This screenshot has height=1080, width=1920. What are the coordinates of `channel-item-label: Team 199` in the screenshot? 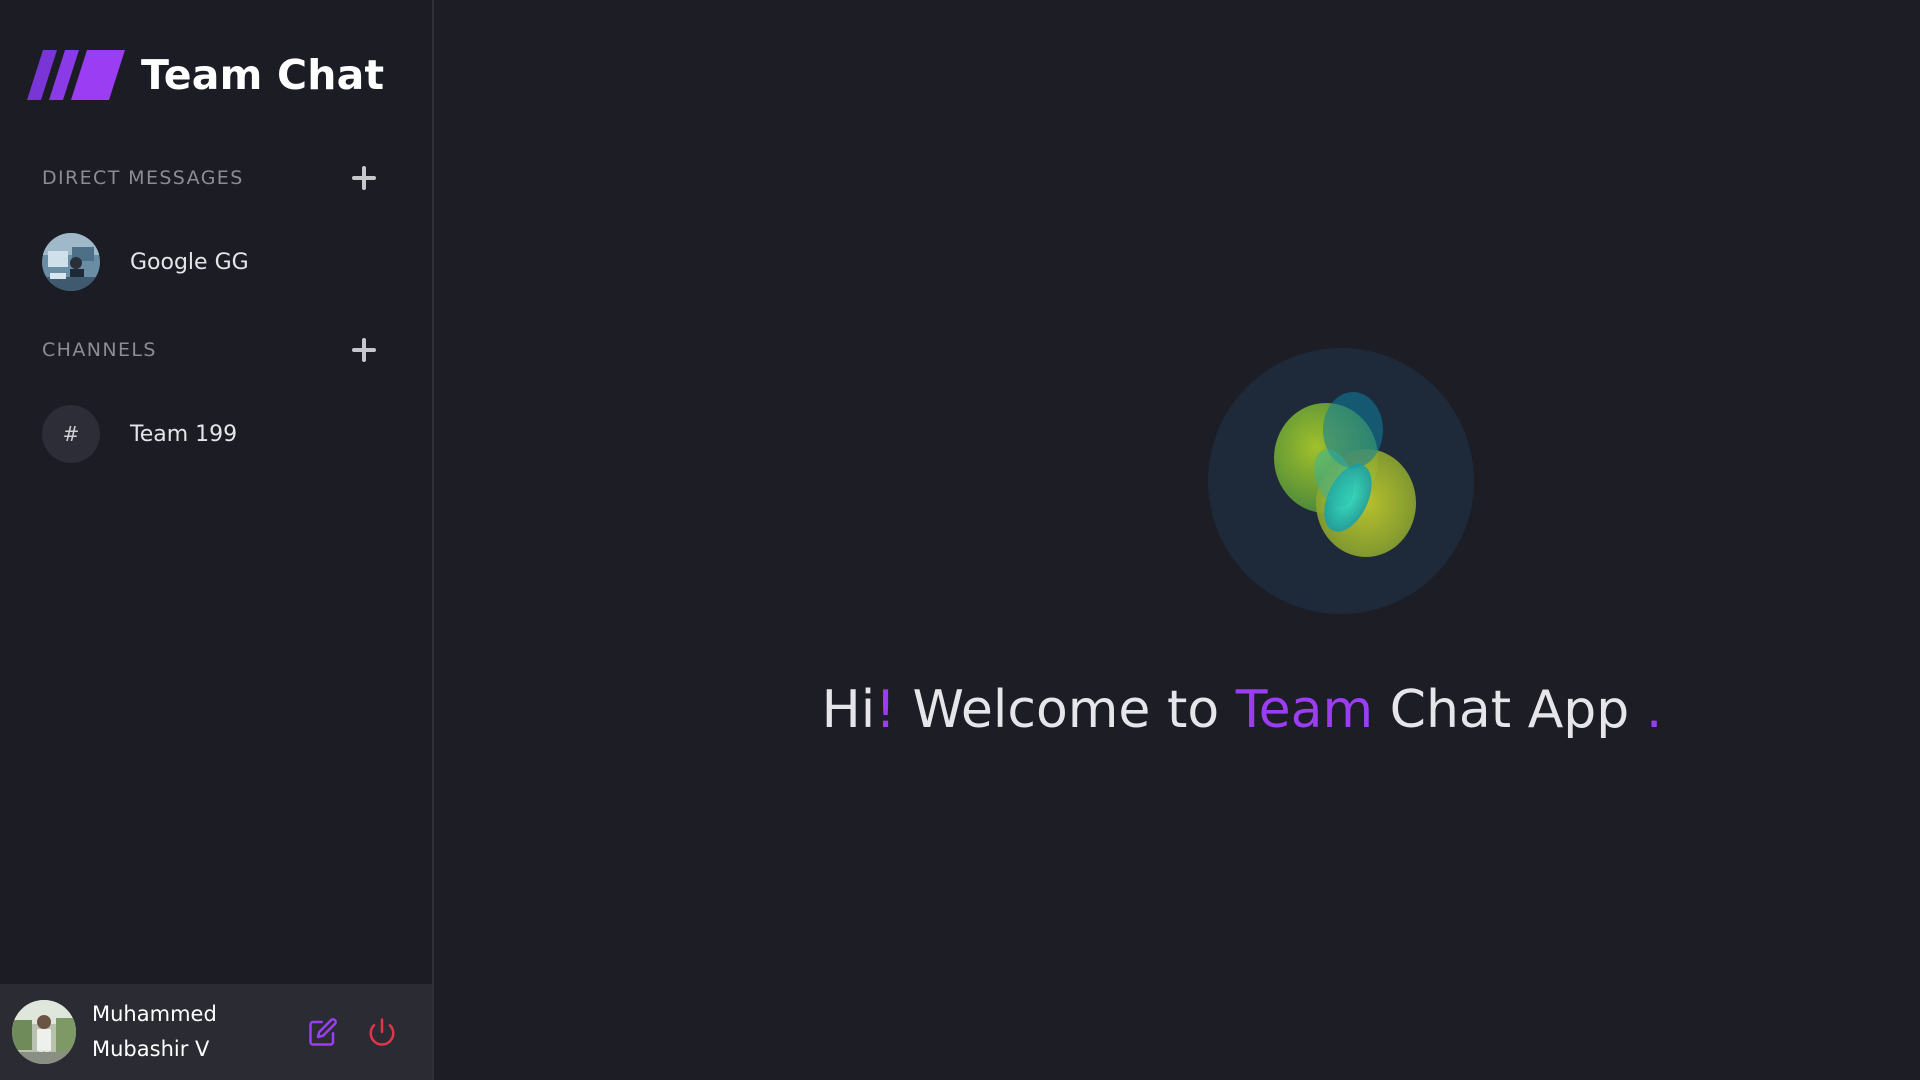 It's located at (184, 434).